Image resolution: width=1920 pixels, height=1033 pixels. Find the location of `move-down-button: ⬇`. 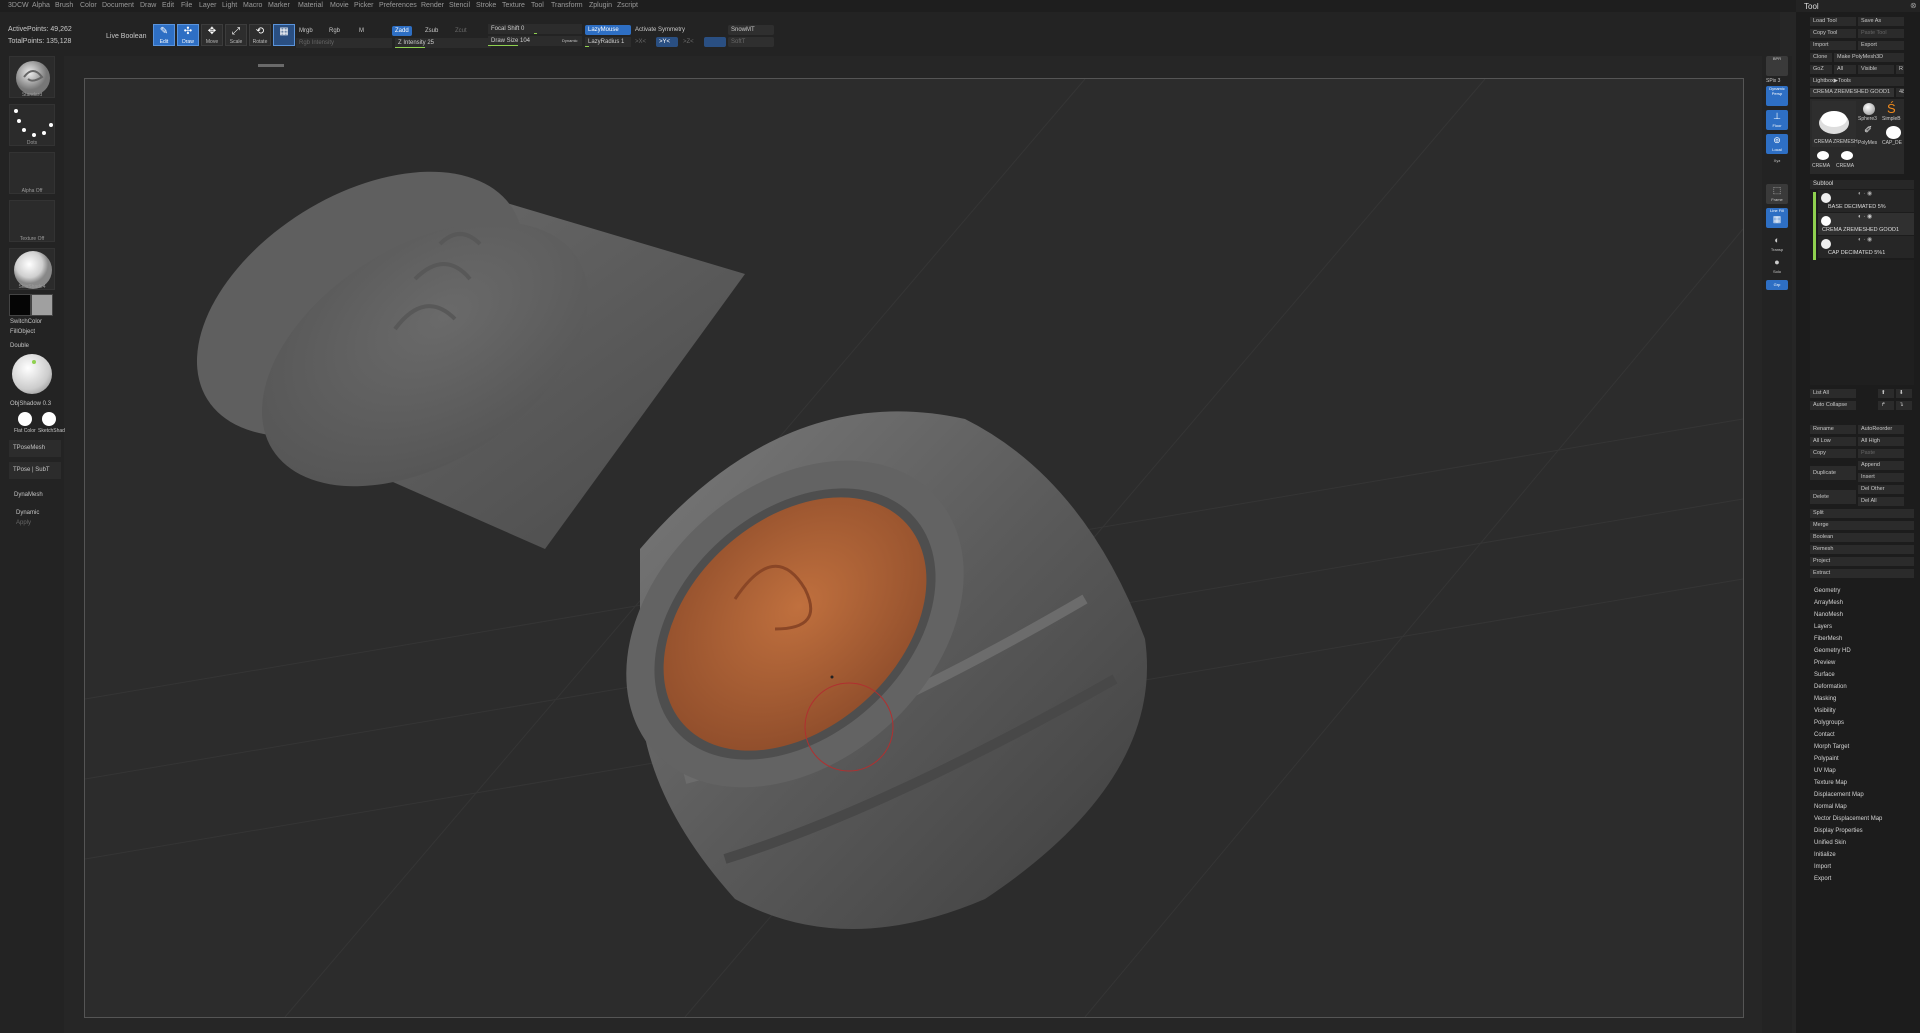

move-down-button: ⬇ is located at coordinates (1904, 393).